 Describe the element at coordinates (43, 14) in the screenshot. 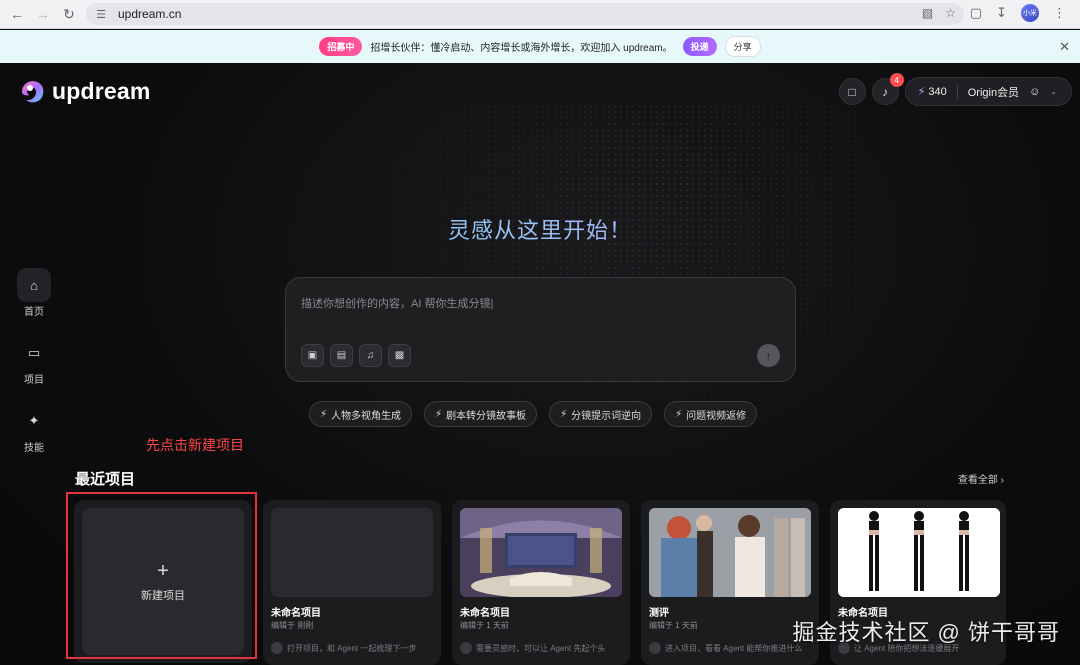

I see `forward-icon: →` at that location.